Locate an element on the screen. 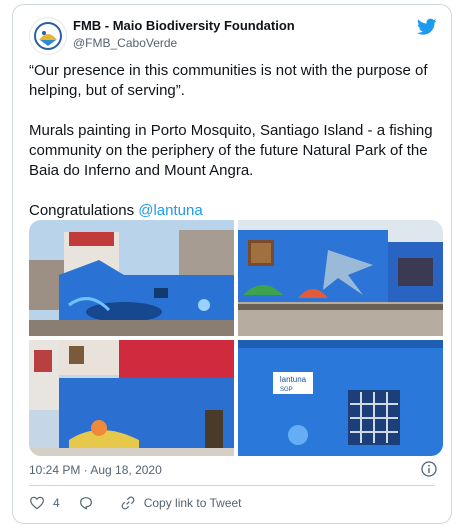  reply-button is located at coordinates (90, 503).